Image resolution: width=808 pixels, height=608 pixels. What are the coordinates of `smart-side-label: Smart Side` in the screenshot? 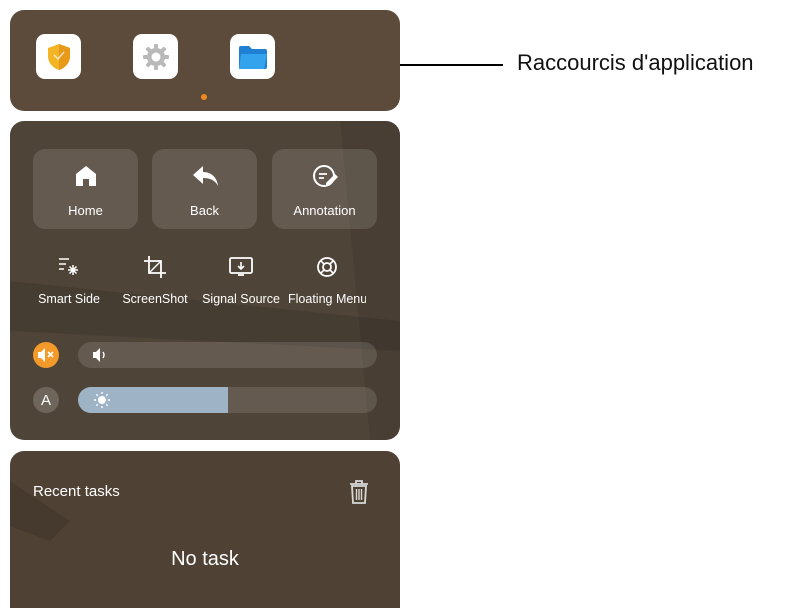 It's located at (69, 299).